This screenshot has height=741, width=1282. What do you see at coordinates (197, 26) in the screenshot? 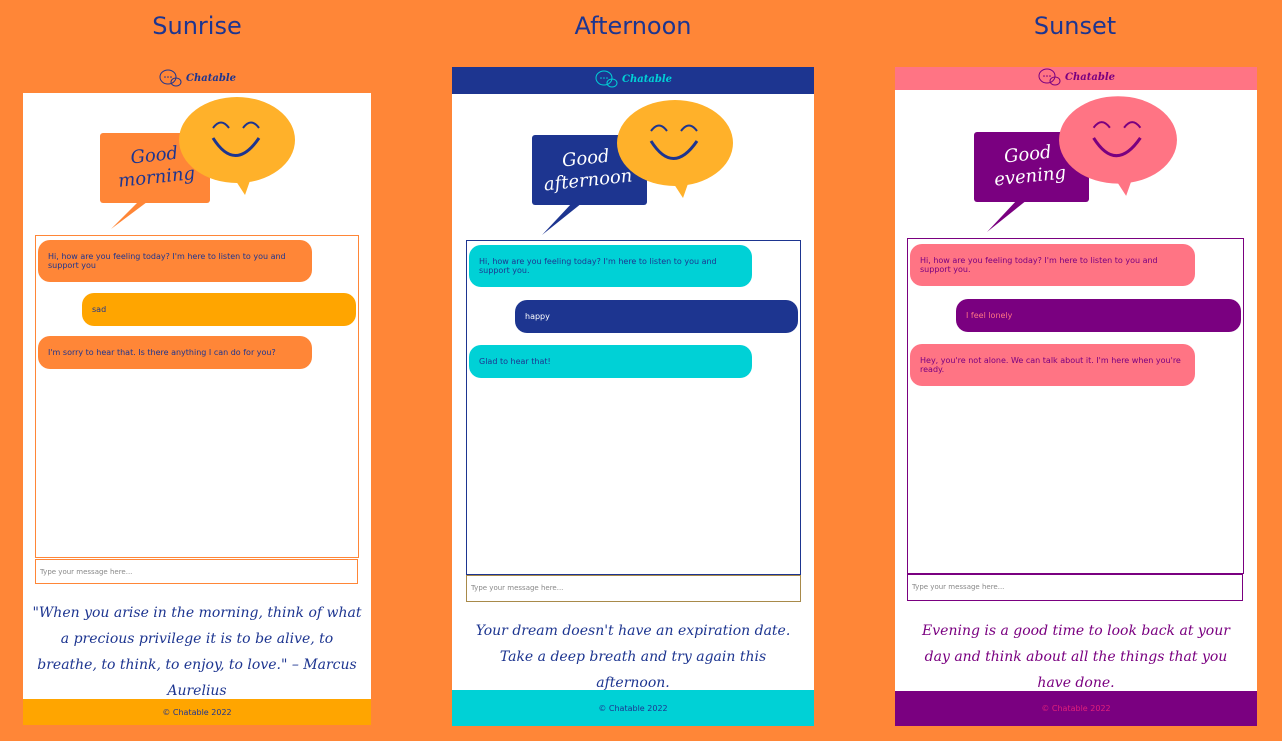
I see `column-title-sunrise: Sunrise` at bounding box center [197, 26].